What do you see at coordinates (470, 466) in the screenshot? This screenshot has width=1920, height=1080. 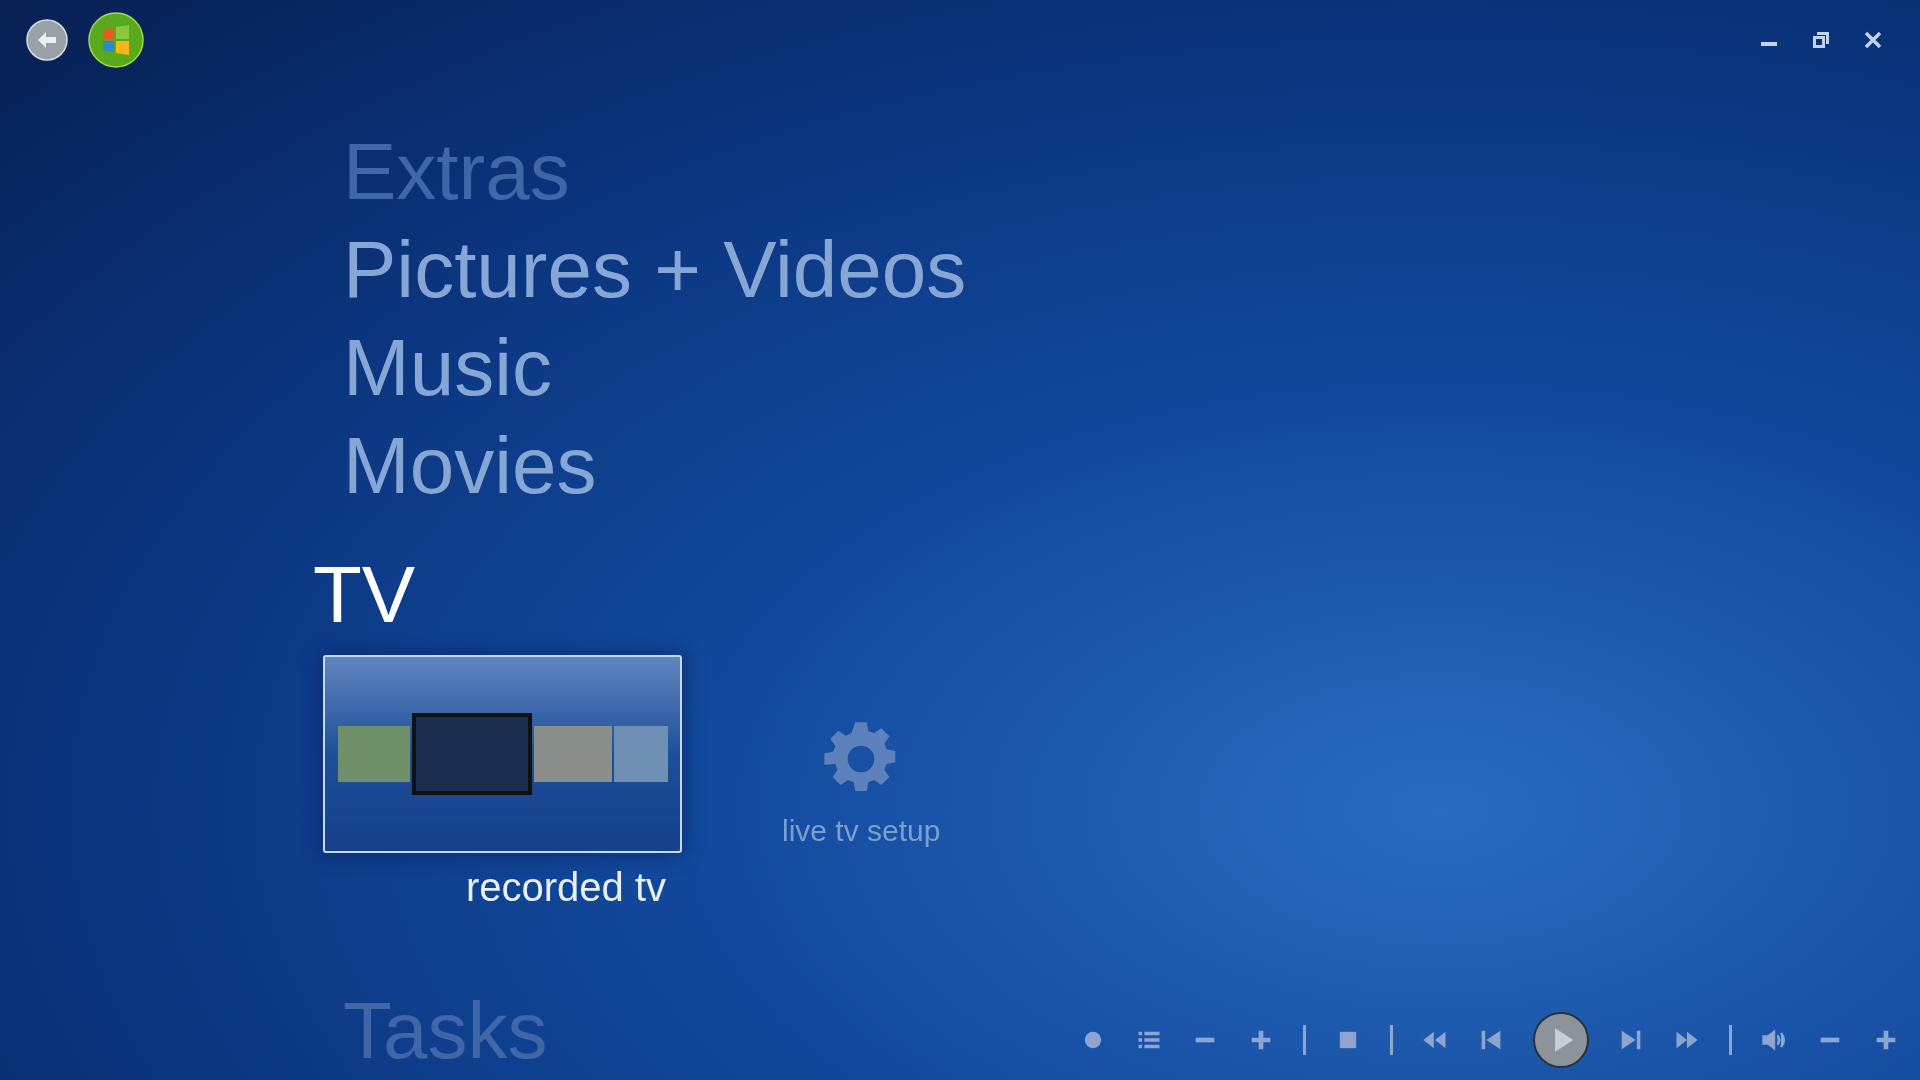 I see `menu-item: Movies` at bounding box center [470, 466].